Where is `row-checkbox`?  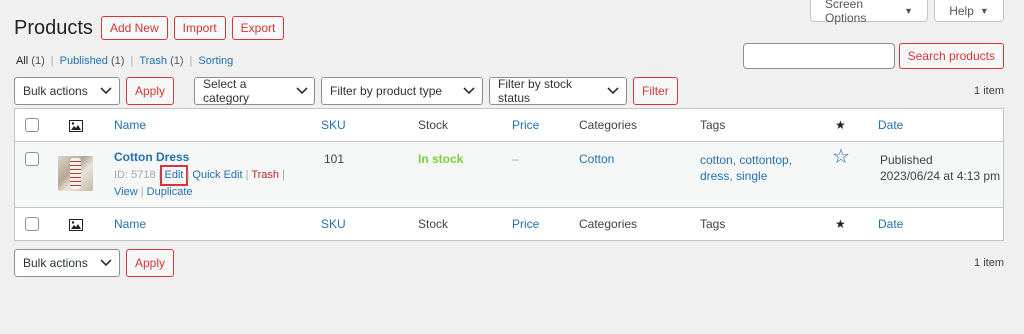
row-checkbox is located at coordinates (32, 159).